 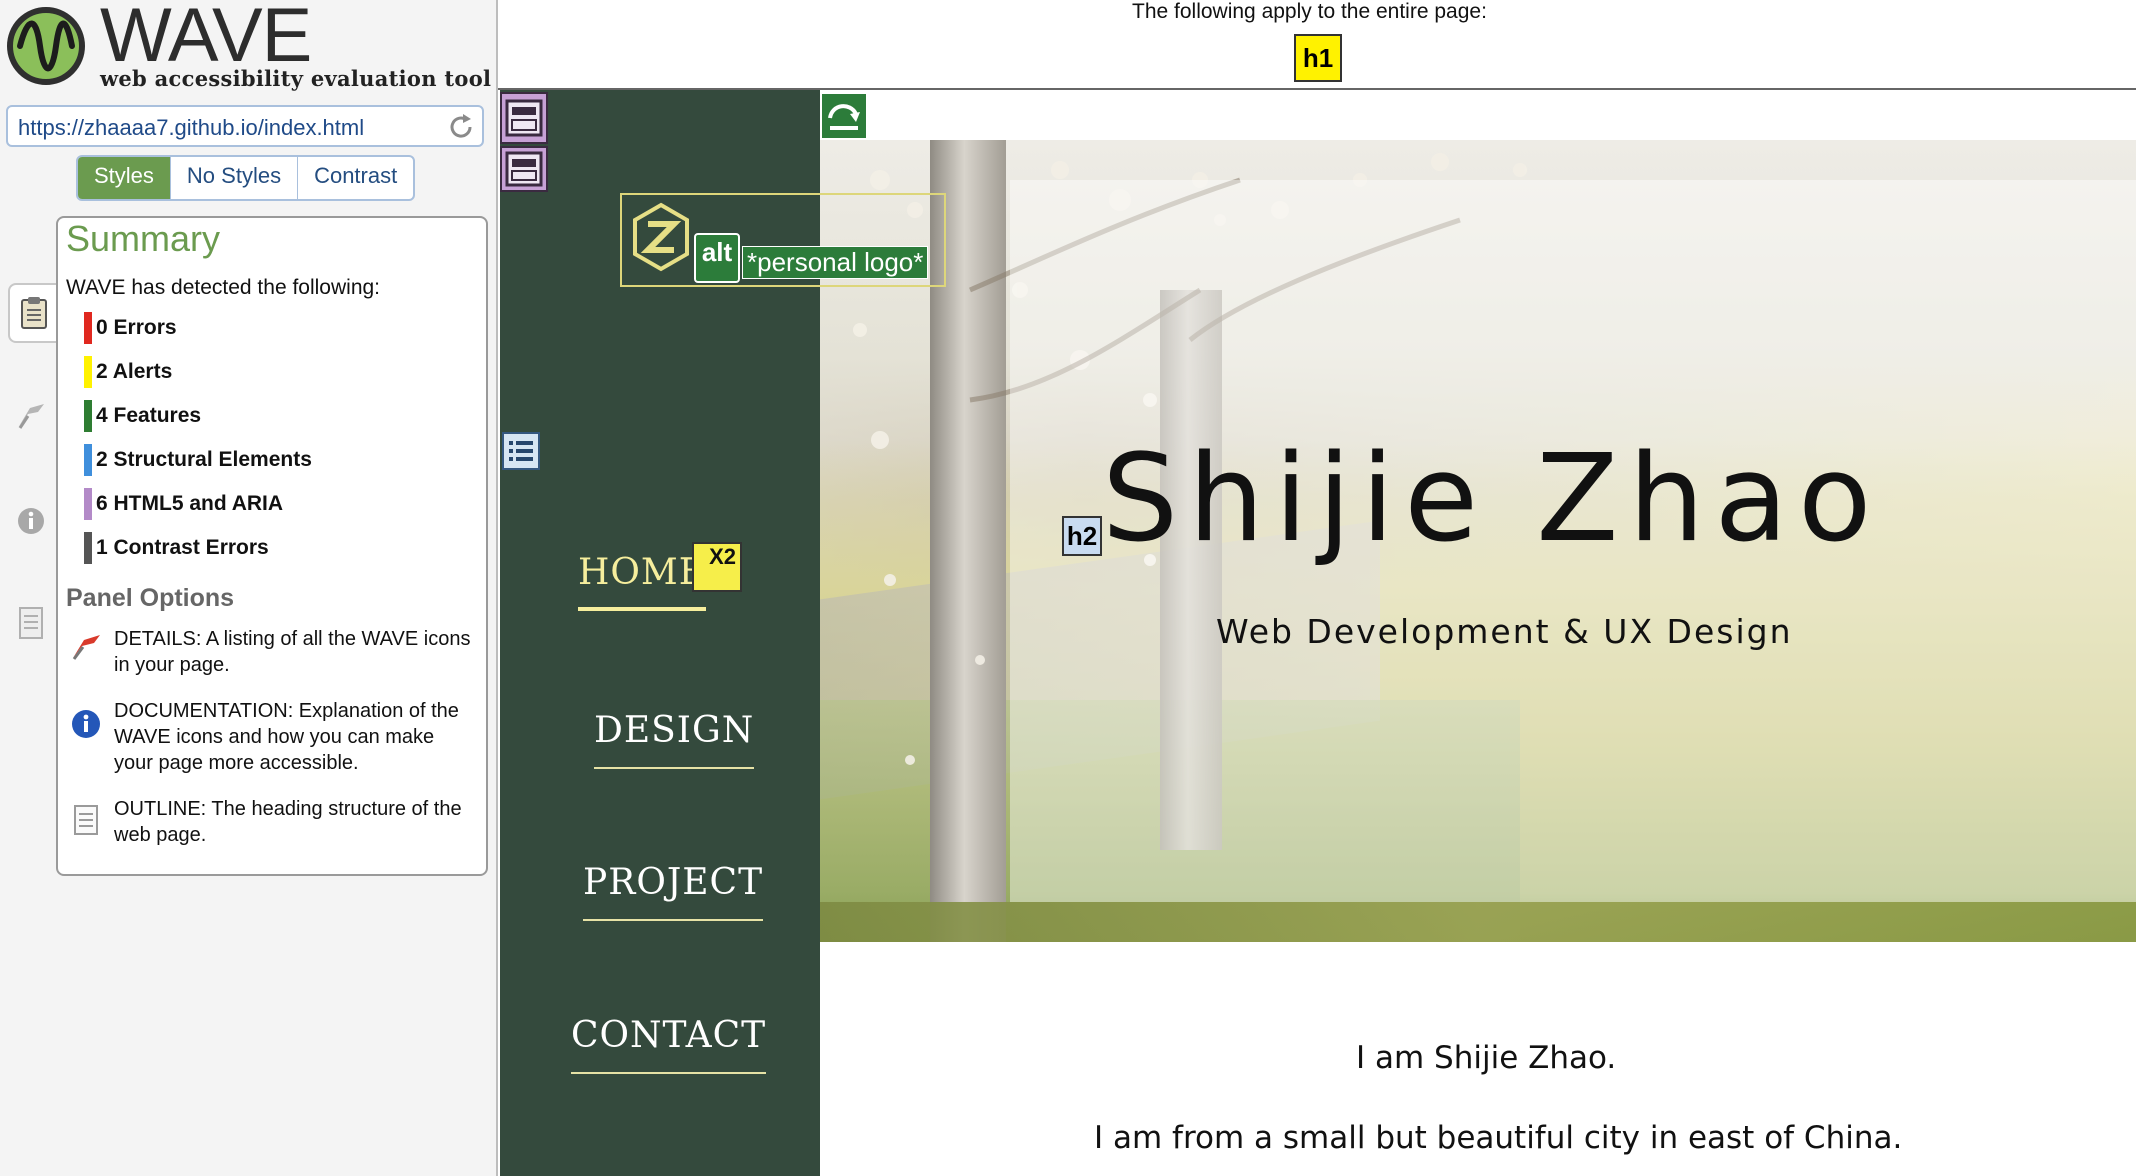 I want to click on skip-link-icon, so click(x=844, y=116).